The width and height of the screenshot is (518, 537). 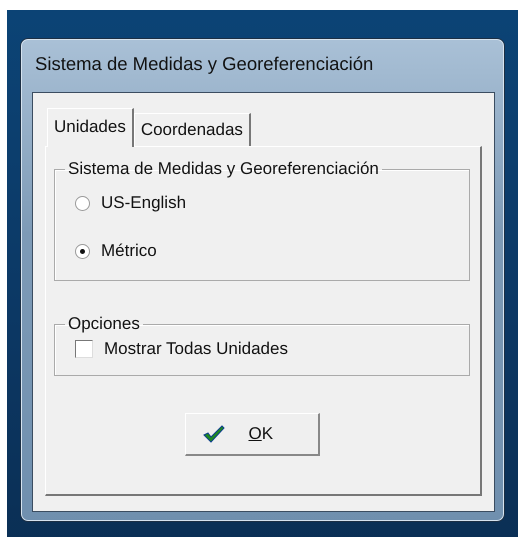 I want to click on group-title: Opciones, so click(x=104, y=324).